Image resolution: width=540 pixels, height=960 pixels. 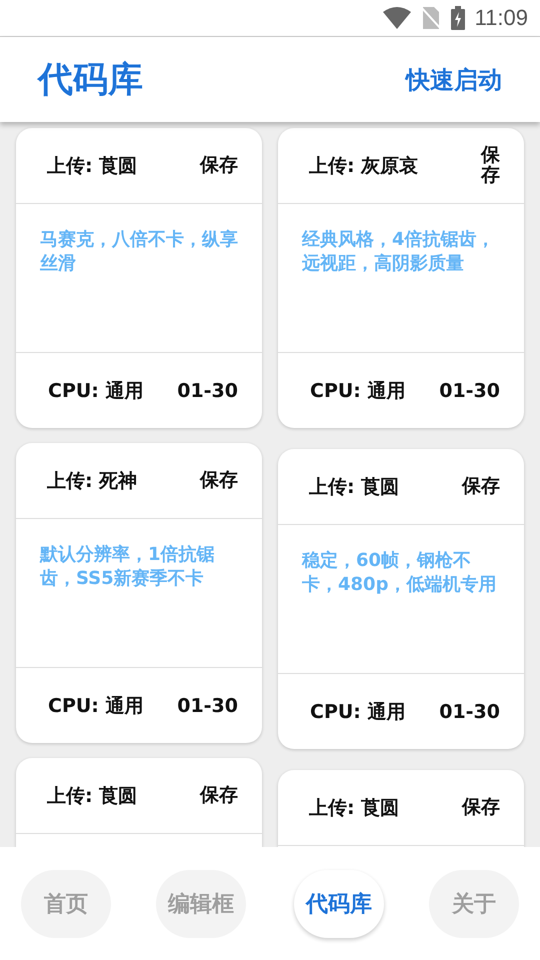 I want to click on code-description: 默认分辨率，1倍抗锯齿，SS5新赛季不卡, so click(x=127, y=566).